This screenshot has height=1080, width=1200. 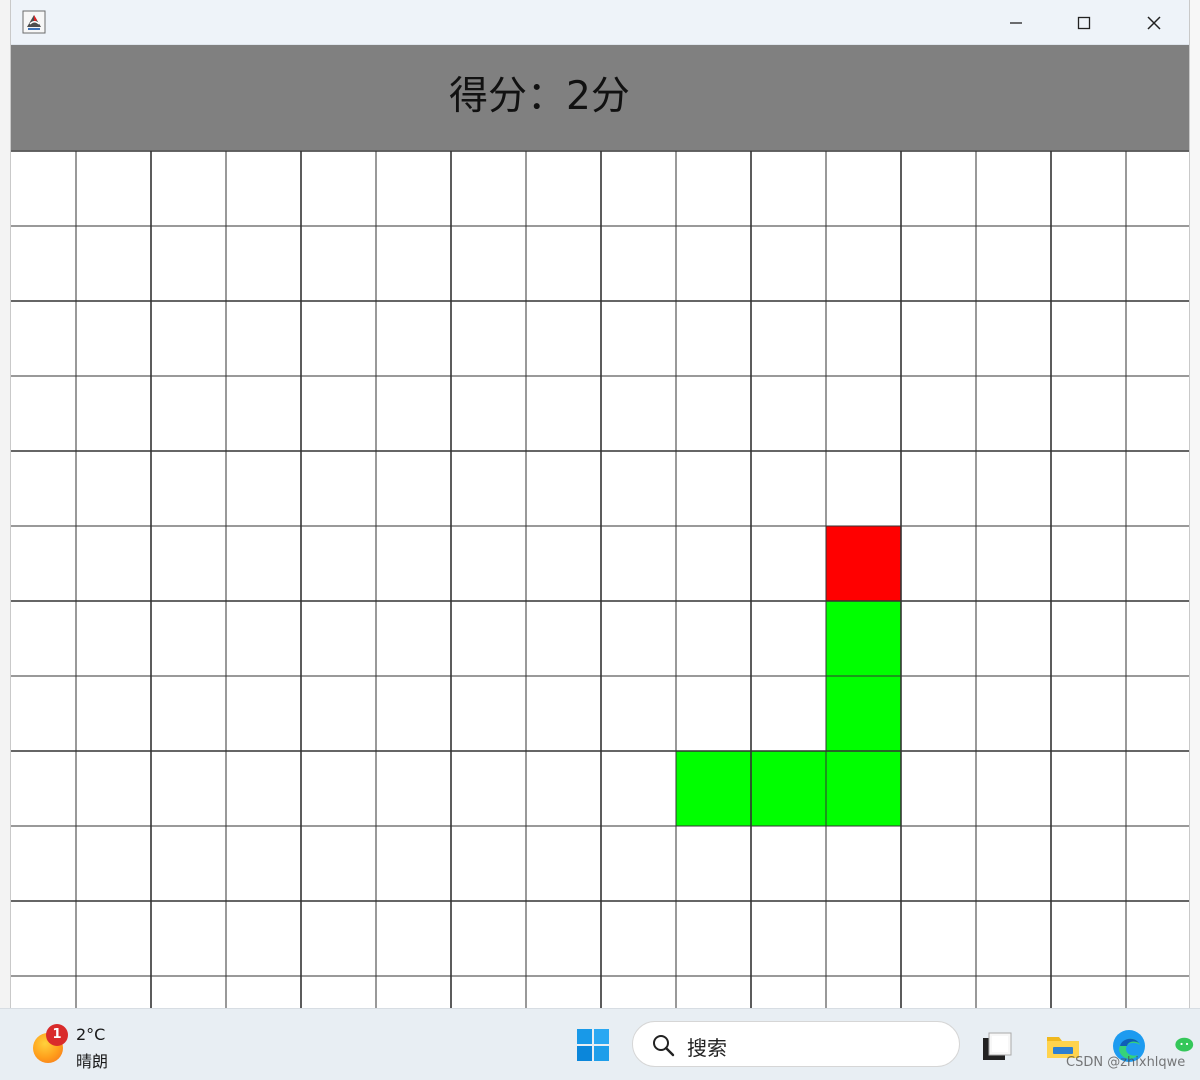 I want to click on minimize-icon, so click(x=1016, y=22).